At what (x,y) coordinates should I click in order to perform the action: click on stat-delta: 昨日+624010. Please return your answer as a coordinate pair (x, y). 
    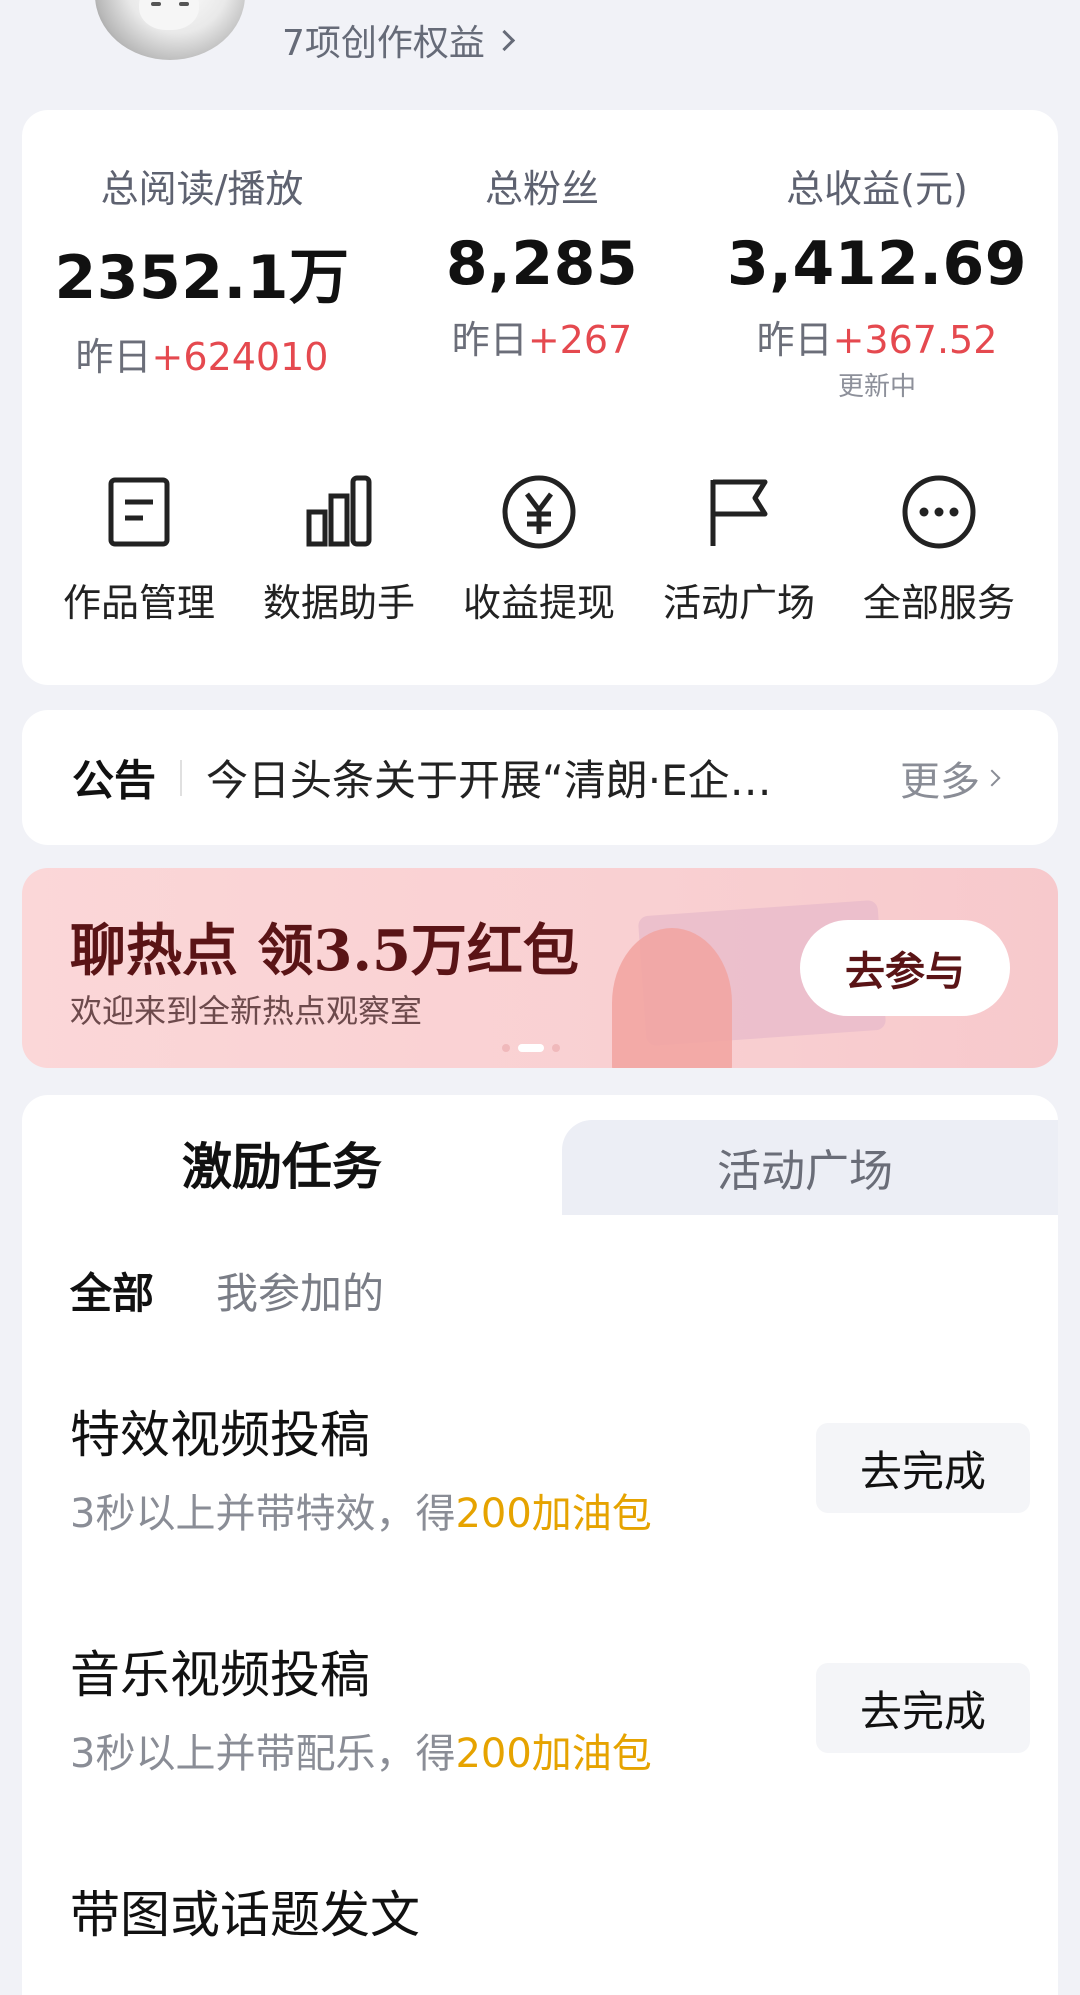
    Looking at the image, I should click on (202, 357).